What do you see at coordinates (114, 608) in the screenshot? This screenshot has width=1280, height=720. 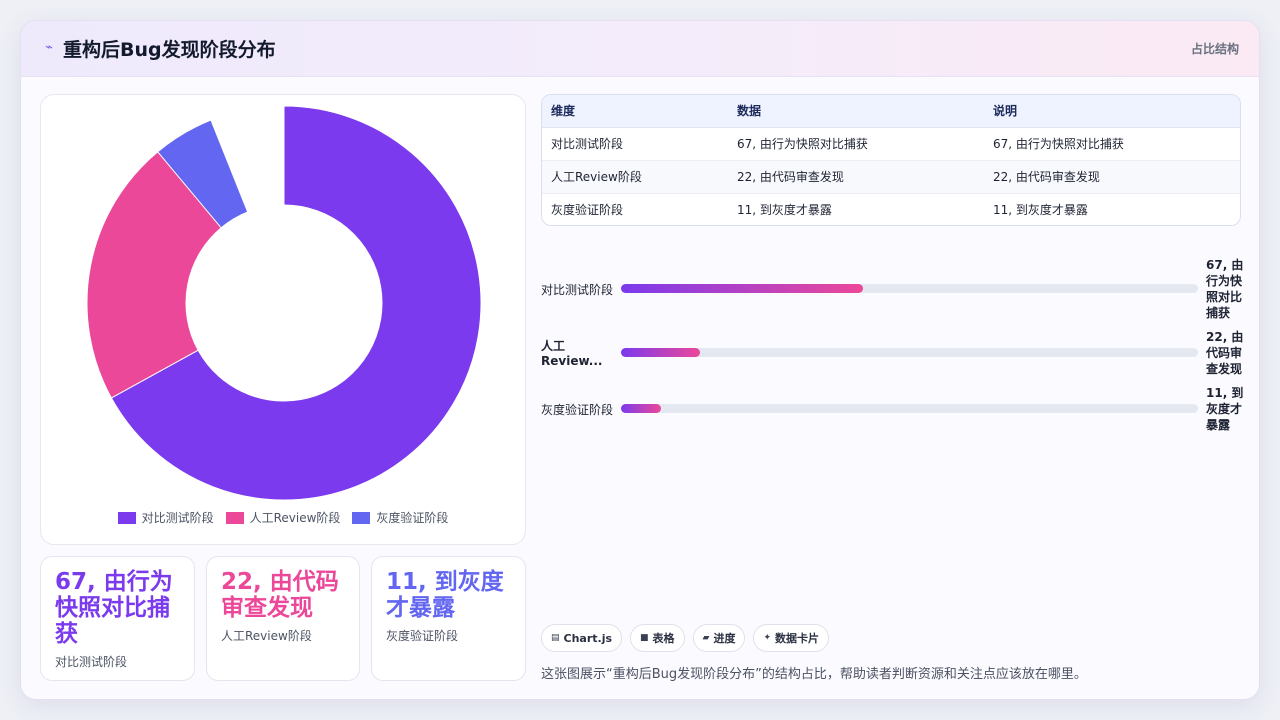 I see `stat-value: 67, 由行为快照对比捕获` at bounding box center [114, 608].